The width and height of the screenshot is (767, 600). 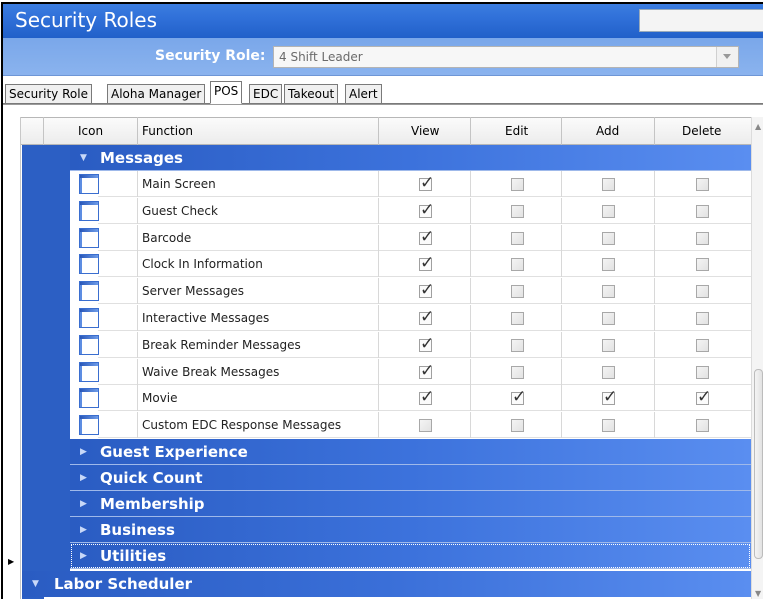 I want to click on group-label: Business, so click(x=137, y=530).